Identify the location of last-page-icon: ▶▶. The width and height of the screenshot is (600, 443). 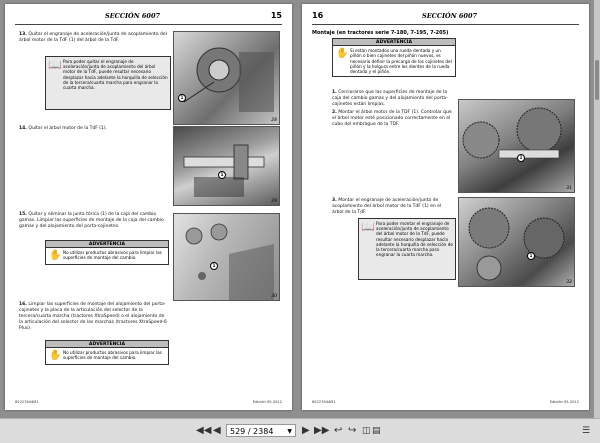
(321, 431).